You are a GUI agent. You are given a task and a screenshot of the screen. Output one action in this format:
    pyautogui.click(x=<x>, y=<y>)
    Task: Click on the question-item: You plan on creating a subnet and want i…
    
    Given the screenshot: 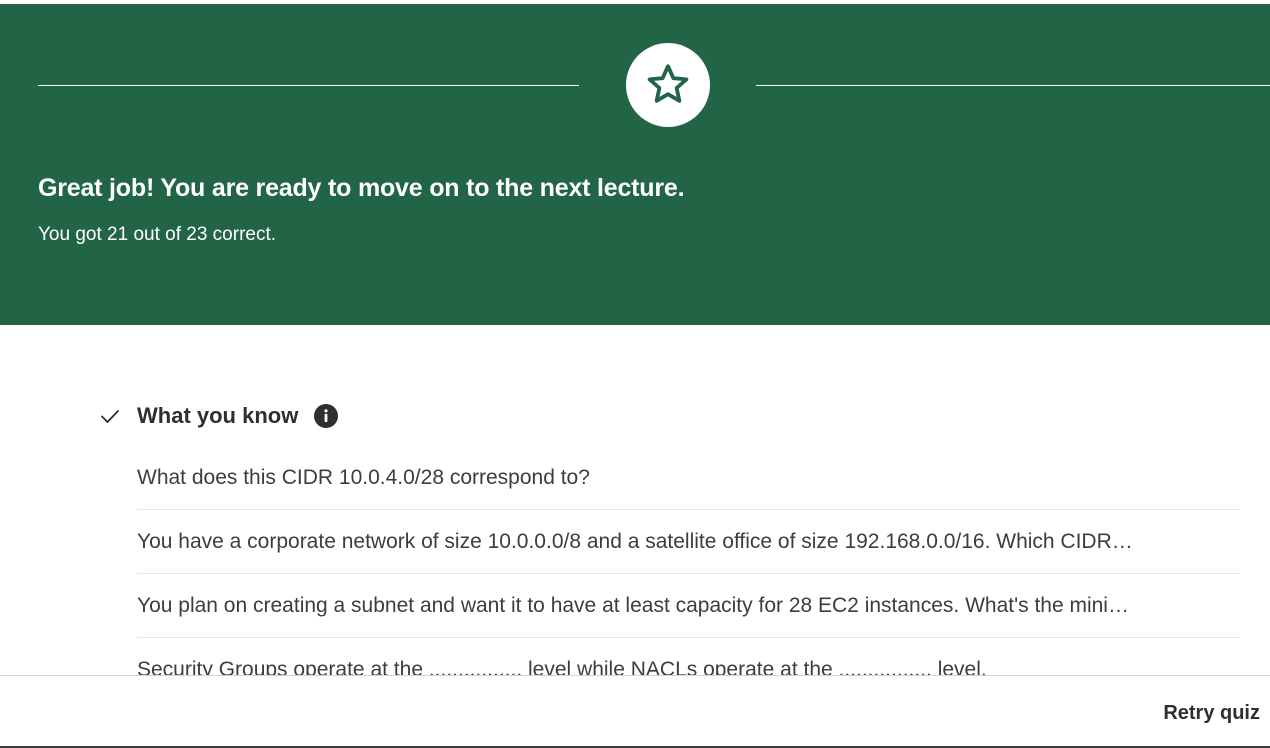 What is the action you would take?
    pyautogui.click(x=688, y=606)
    